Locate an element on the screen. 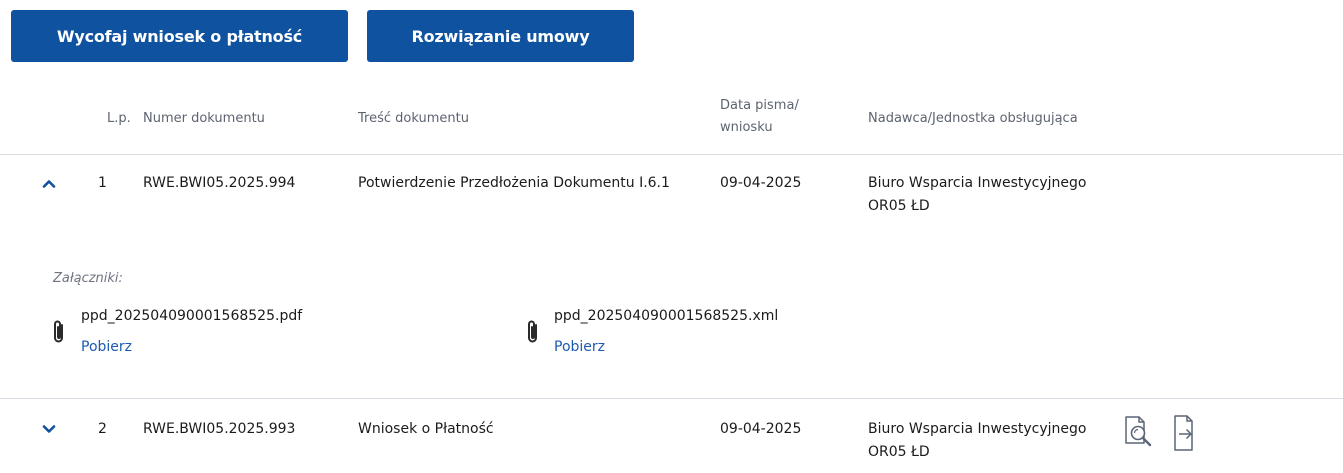 This screenshot has width=1343, height=473. chevron-down-icon is located at coordinates (49, 428).